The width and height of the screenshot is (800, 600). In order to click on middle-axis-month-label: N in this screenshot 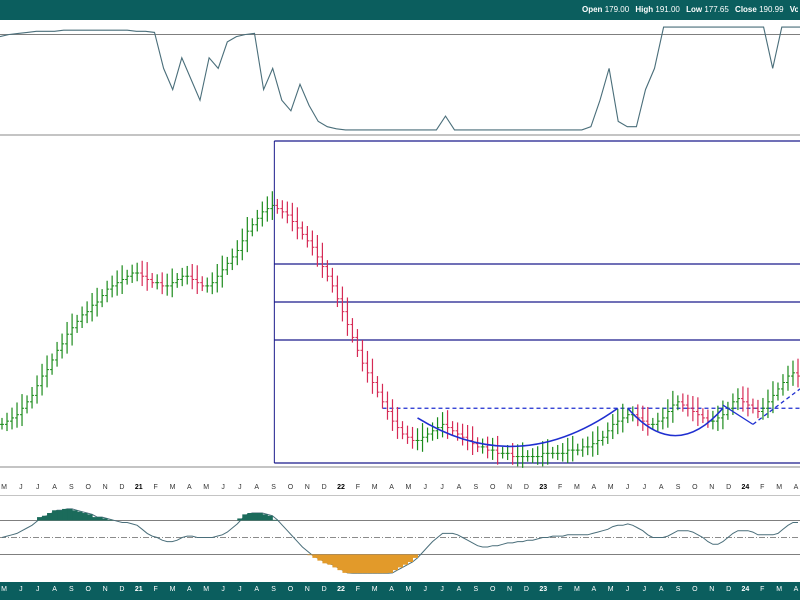, I will do `click(105, 487)`.